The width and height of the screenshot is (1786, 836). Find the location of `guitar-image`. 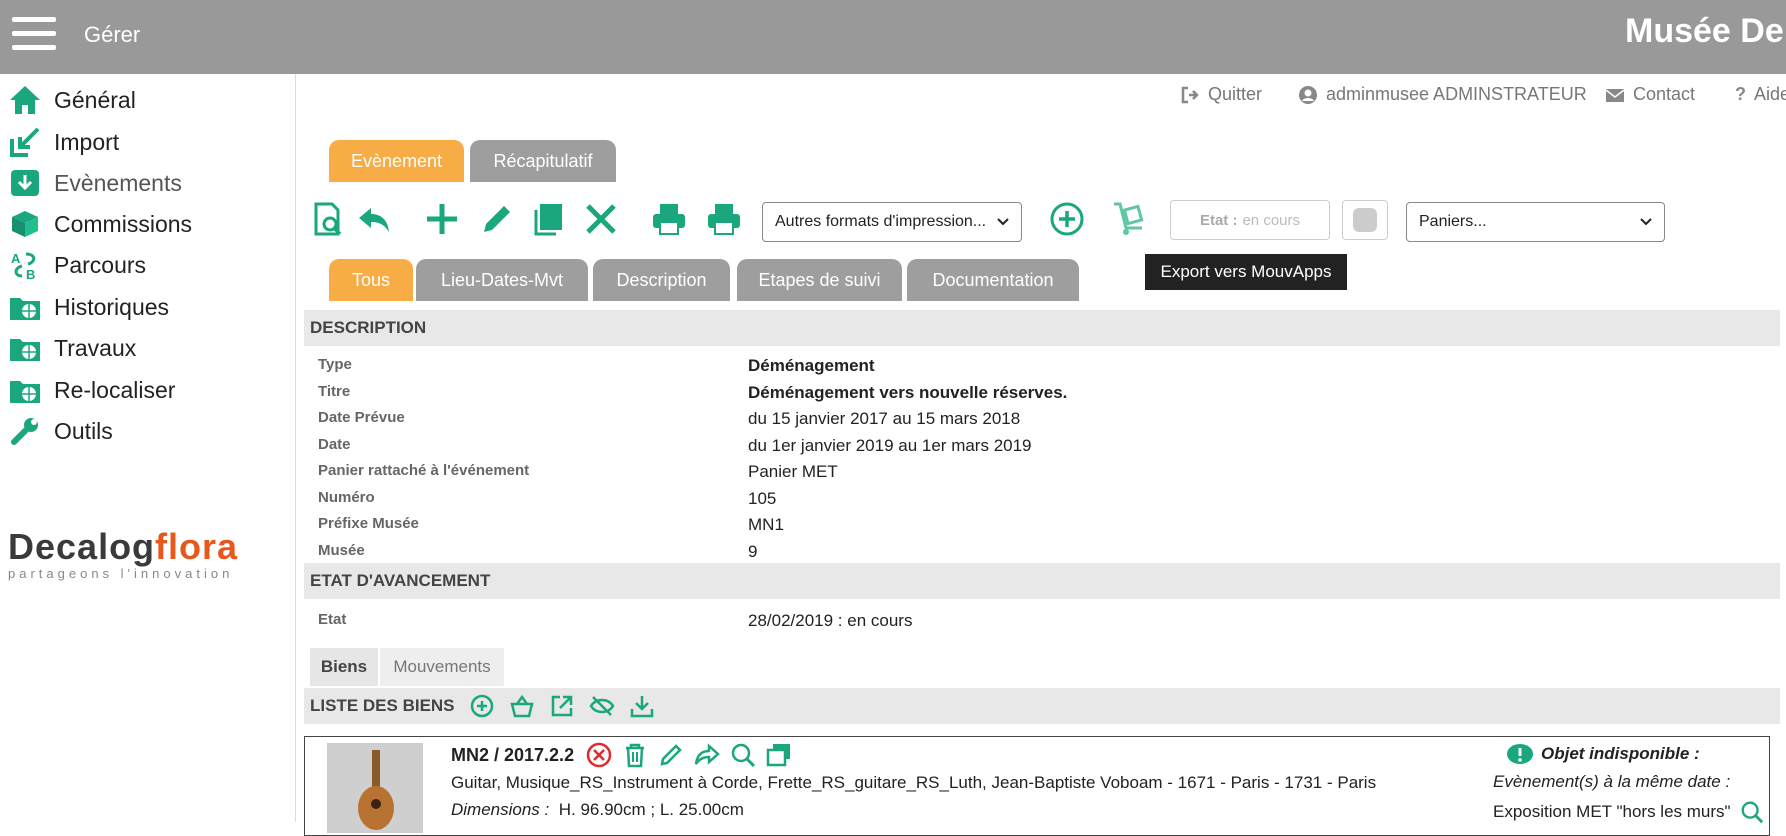

guitar-image is located at coordinates (375, 788).